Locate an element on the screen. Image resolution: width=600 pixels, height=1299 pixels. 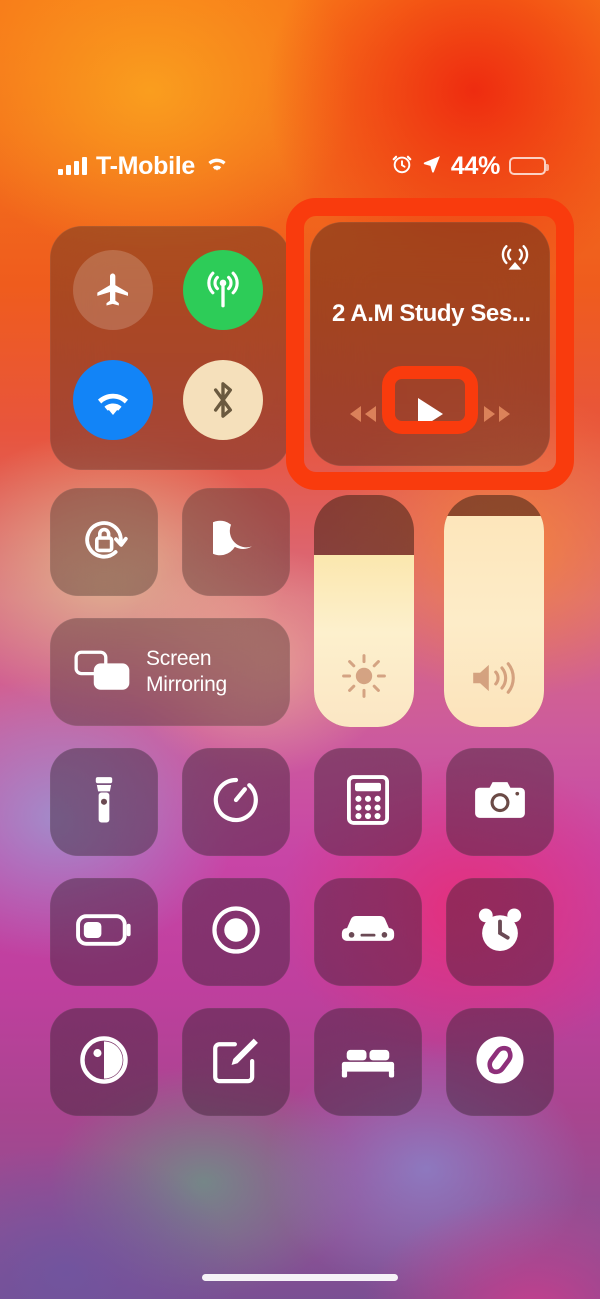
camera-button is located at coordinates (500, 802).